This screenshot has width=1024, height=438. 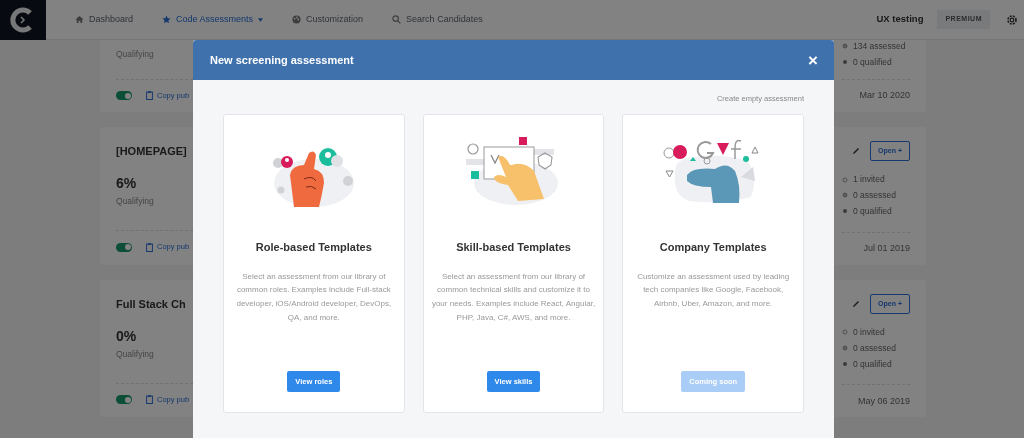 I want to click on qualifying-percent: 0%, so click(x=126, y=336).